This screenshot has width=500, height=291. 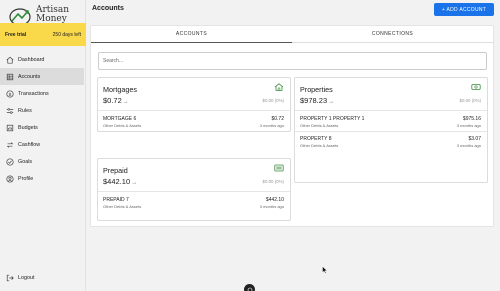 What do you see at coordinates (10, 76) in the screenshot?
I see `accounts-icon` at bounding box center [10, 76].